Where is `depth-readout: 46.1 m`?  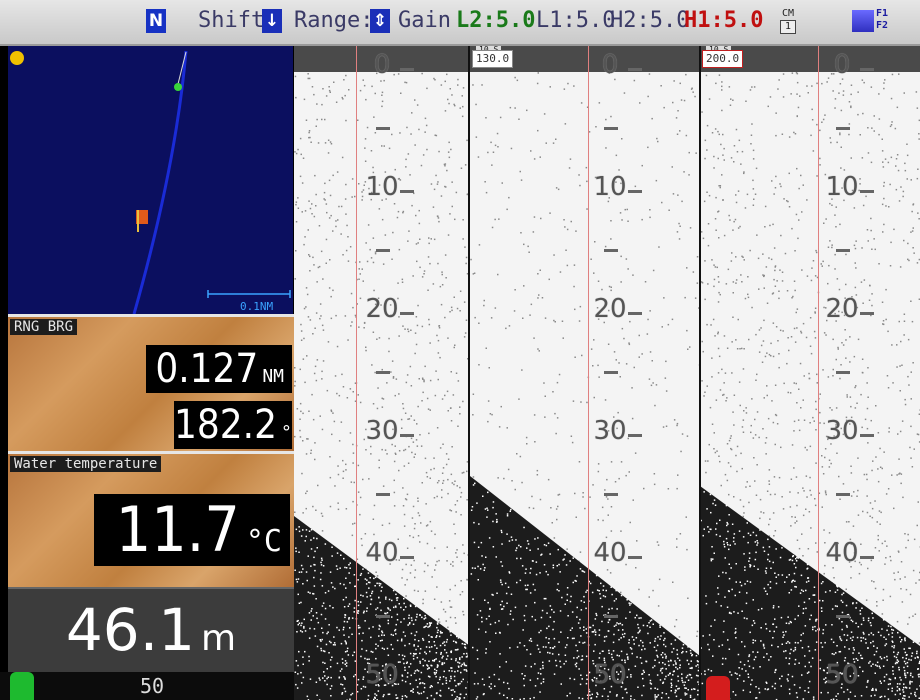 depth-readout: 46.1 m is located at coordinates (151, 634).